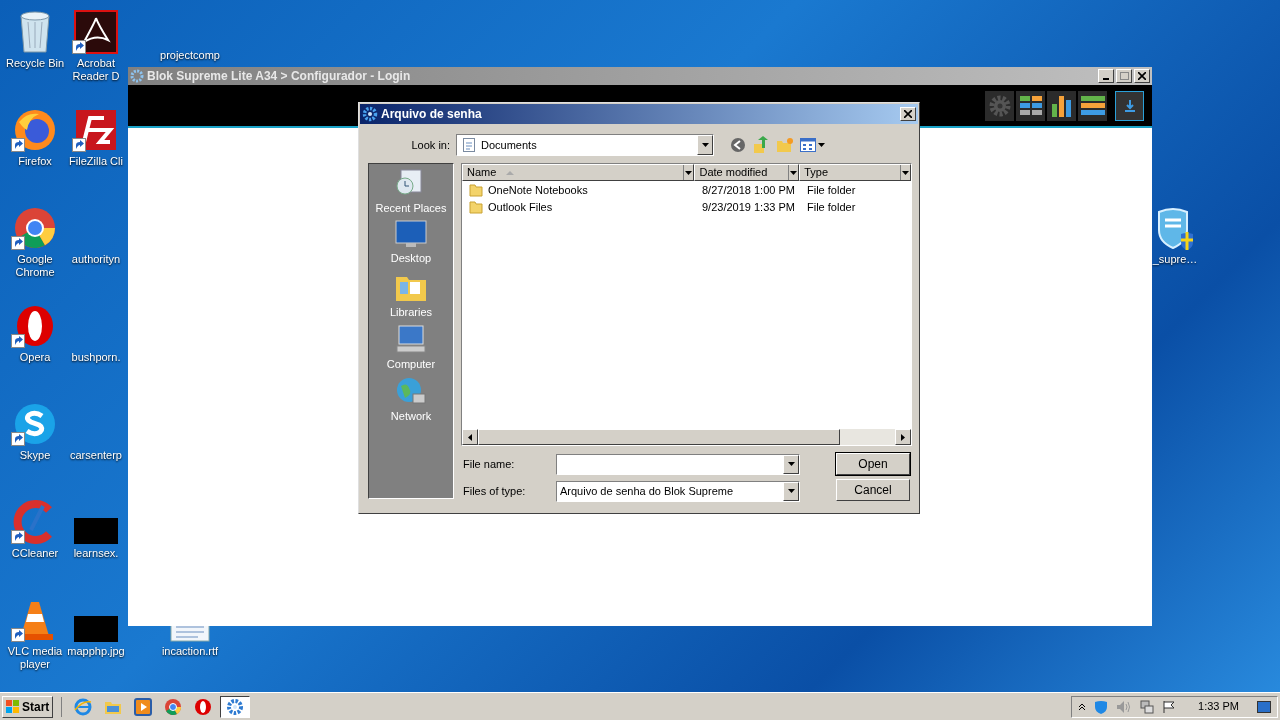  What do you see at coordinates (873, 490) in the screenshot?
I see `dialog-button: Cancel` at bounding box center [873, 490].